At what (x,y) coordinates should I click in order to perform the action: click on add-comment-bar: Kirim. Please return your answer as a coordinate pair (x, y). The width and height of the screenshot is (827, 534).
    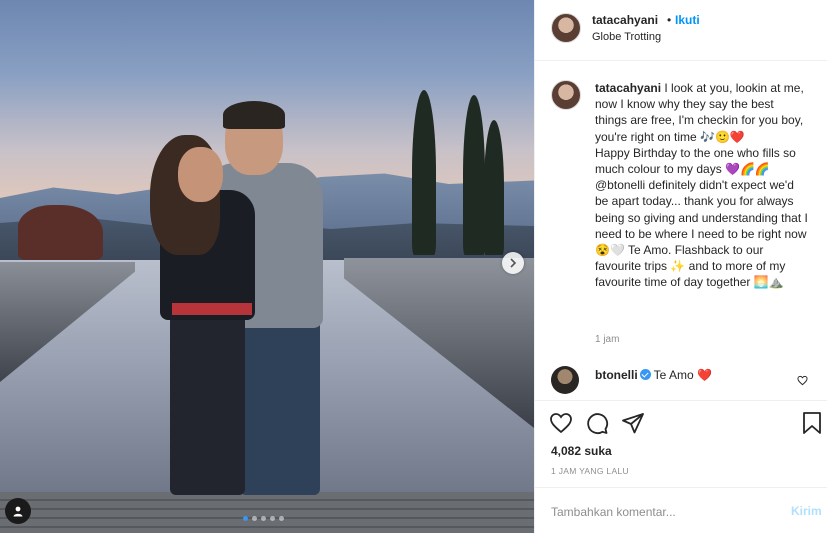
    Looking at the image, I should click on (681, 510).